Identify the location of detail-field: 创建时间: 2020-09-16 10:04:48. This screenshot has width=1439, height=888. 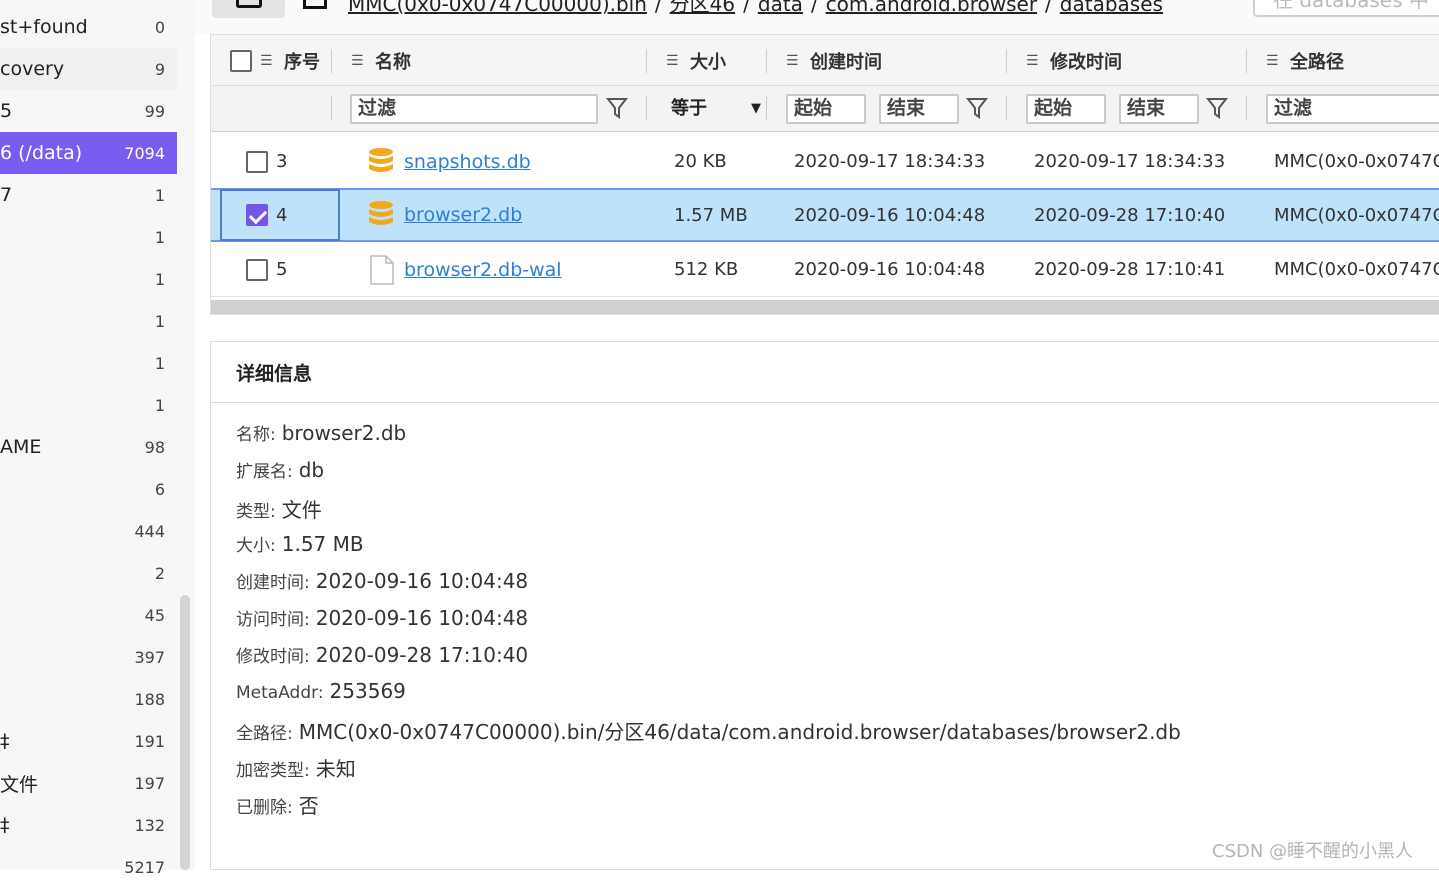
(382, 580).